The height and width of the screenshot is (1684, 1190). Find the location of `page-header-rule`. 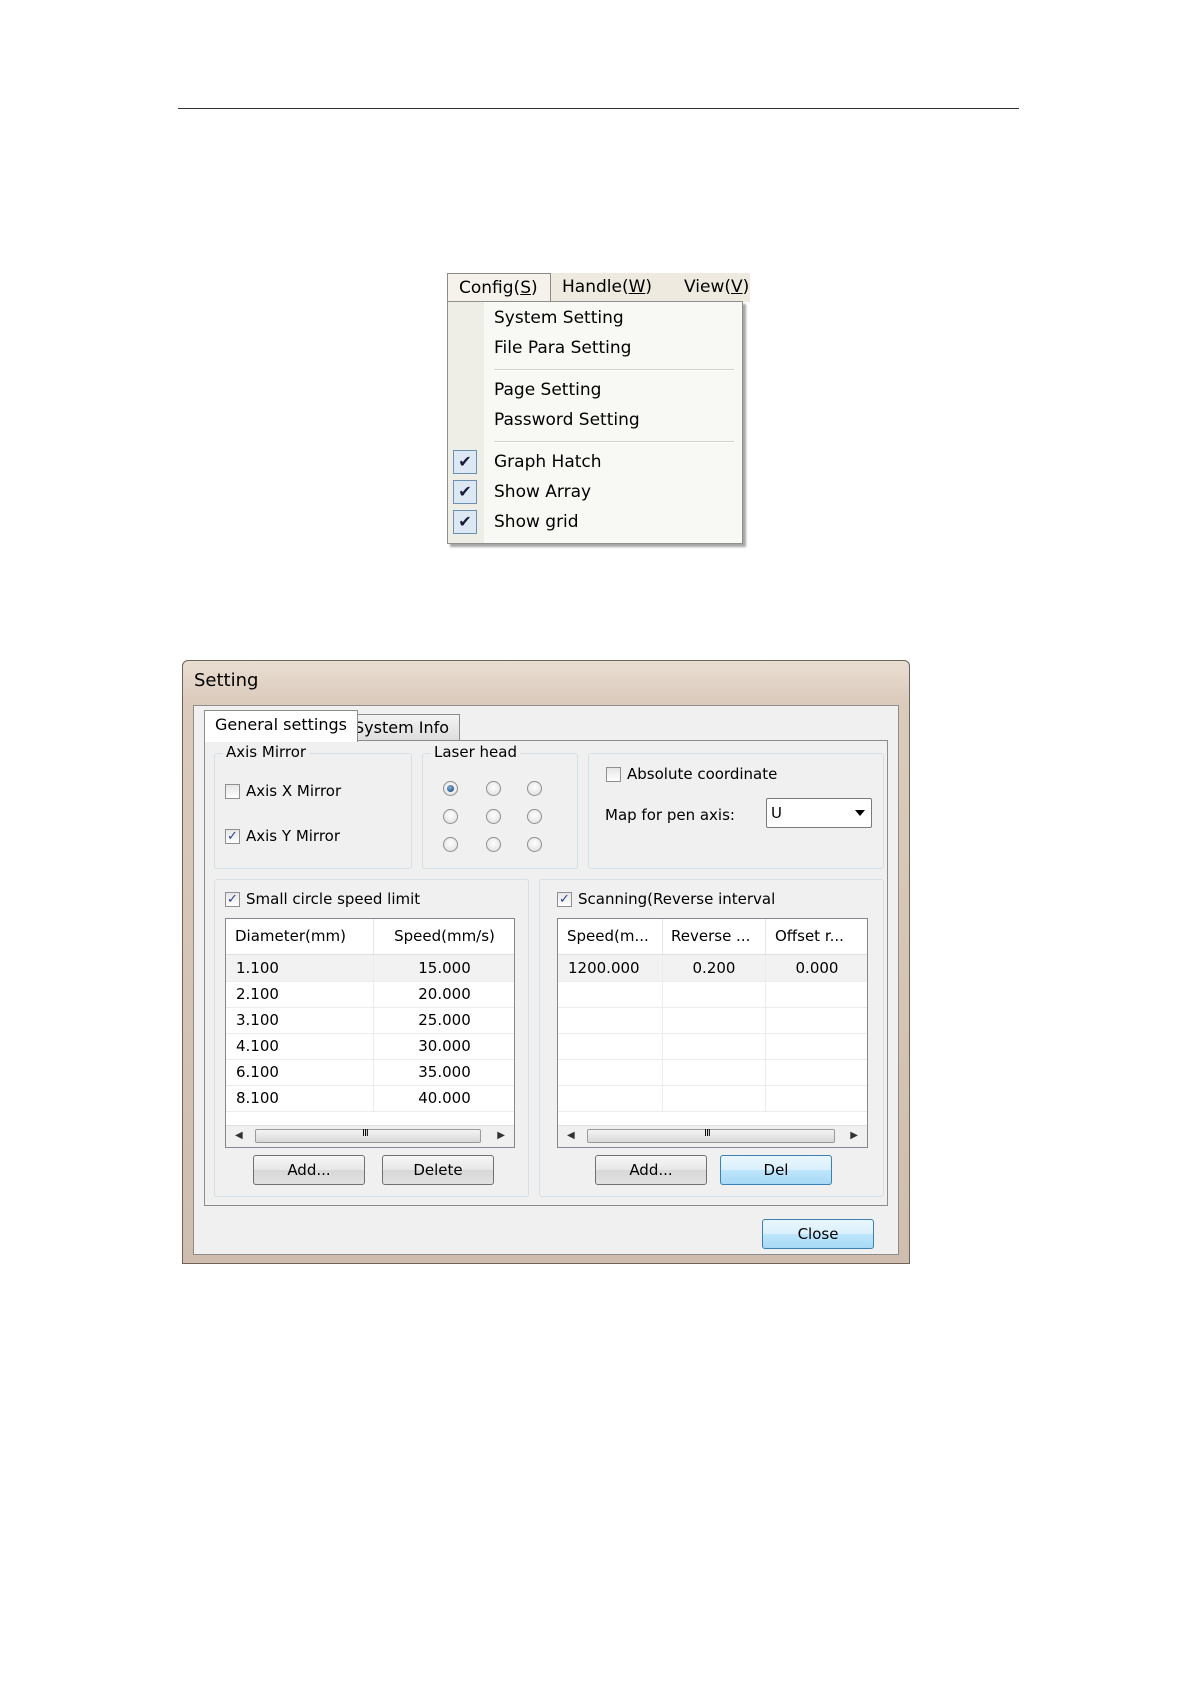

page-header-rule is located at coordinates (598, 108).